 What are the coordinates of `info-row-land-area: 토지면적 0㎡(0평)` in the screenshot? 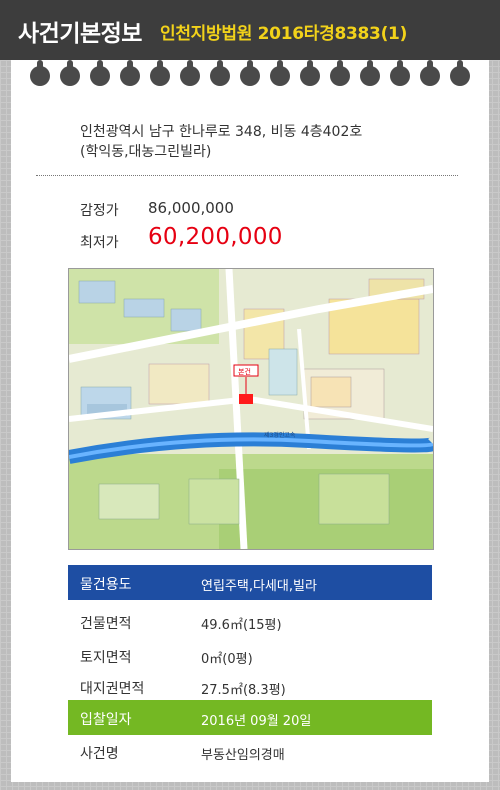 It's located at (250, 655).